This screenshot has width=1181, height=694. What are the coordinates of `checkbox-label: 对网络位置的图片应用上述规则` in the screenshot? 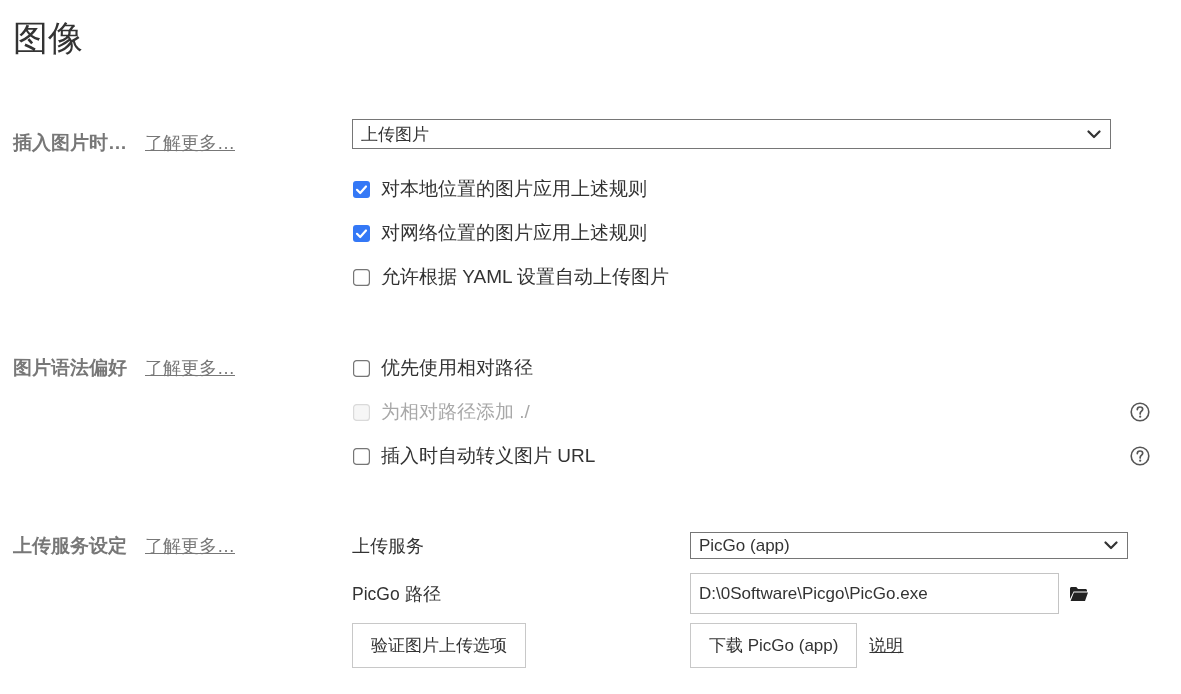 It's located at (514, 233).